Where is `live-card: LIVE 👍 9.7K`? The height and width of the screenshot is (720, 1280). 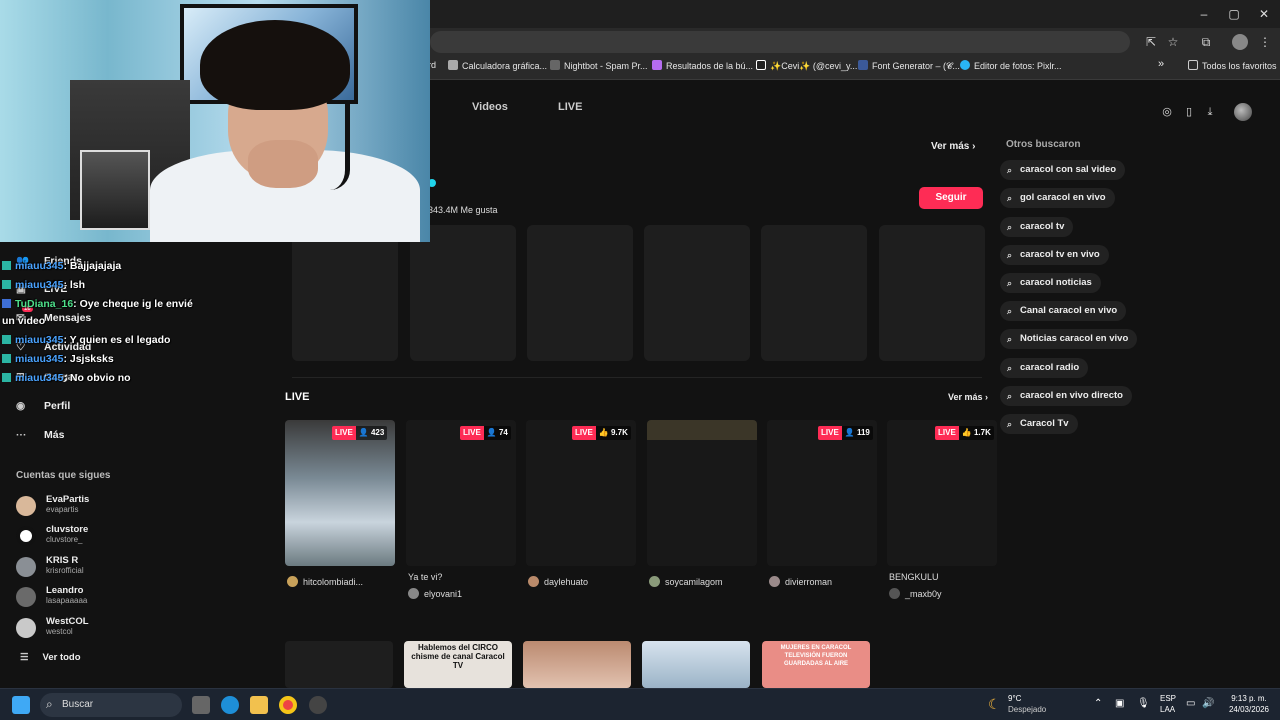
live-card: LIVE 👍 9.7K is located at coordinates (581, 493).